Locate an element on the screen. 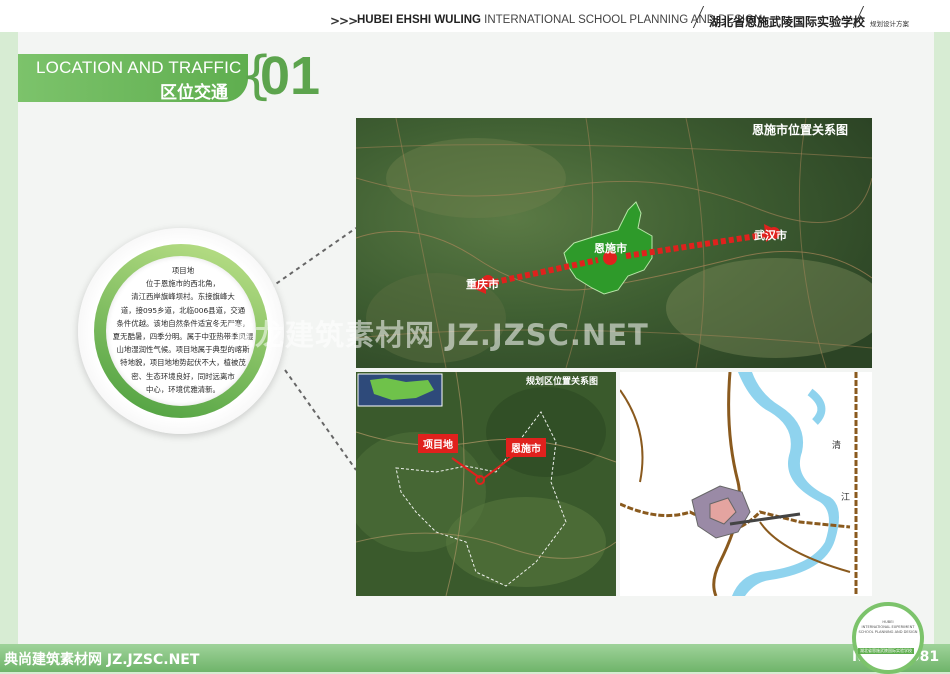 This screenshot has height=674, width=950. label-qing: 清 is located at coordinates (837, 446).